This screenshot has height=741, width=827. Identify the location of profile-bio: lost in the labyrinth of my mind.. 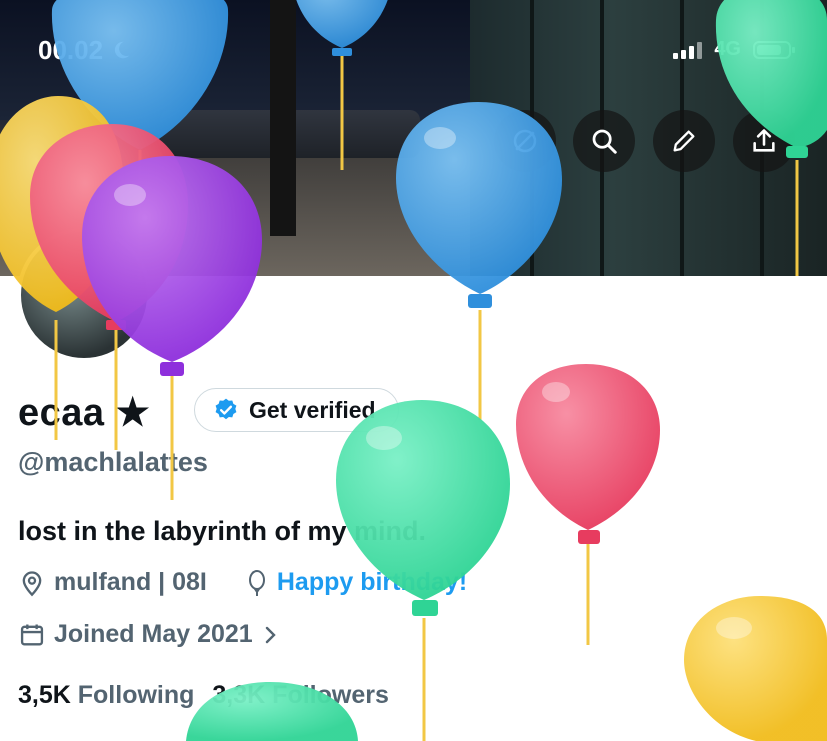
(222, 531).